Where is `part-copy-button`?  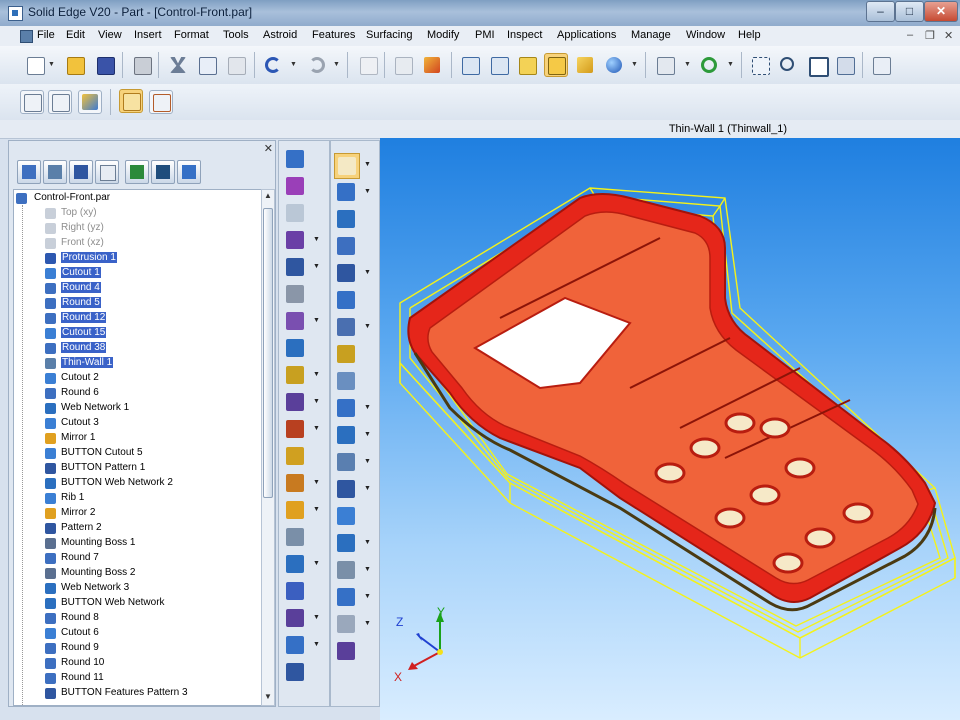
part-copy-button is located at coordinates (295, 672).